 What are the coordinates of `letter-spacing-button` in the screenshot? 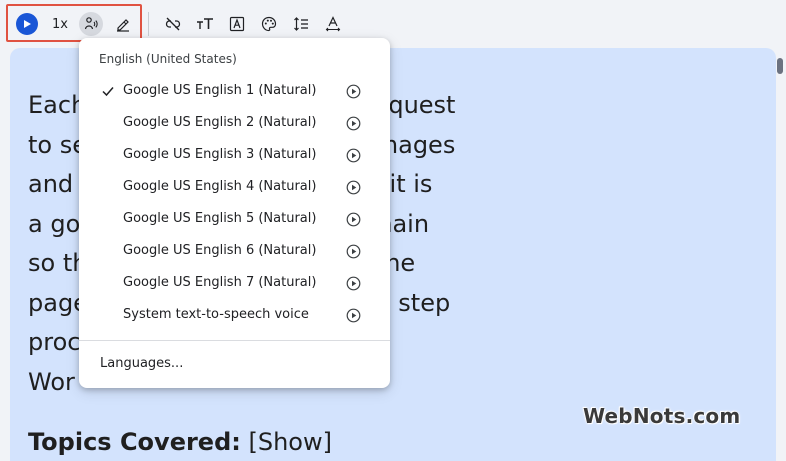 It's located at (333, 24).